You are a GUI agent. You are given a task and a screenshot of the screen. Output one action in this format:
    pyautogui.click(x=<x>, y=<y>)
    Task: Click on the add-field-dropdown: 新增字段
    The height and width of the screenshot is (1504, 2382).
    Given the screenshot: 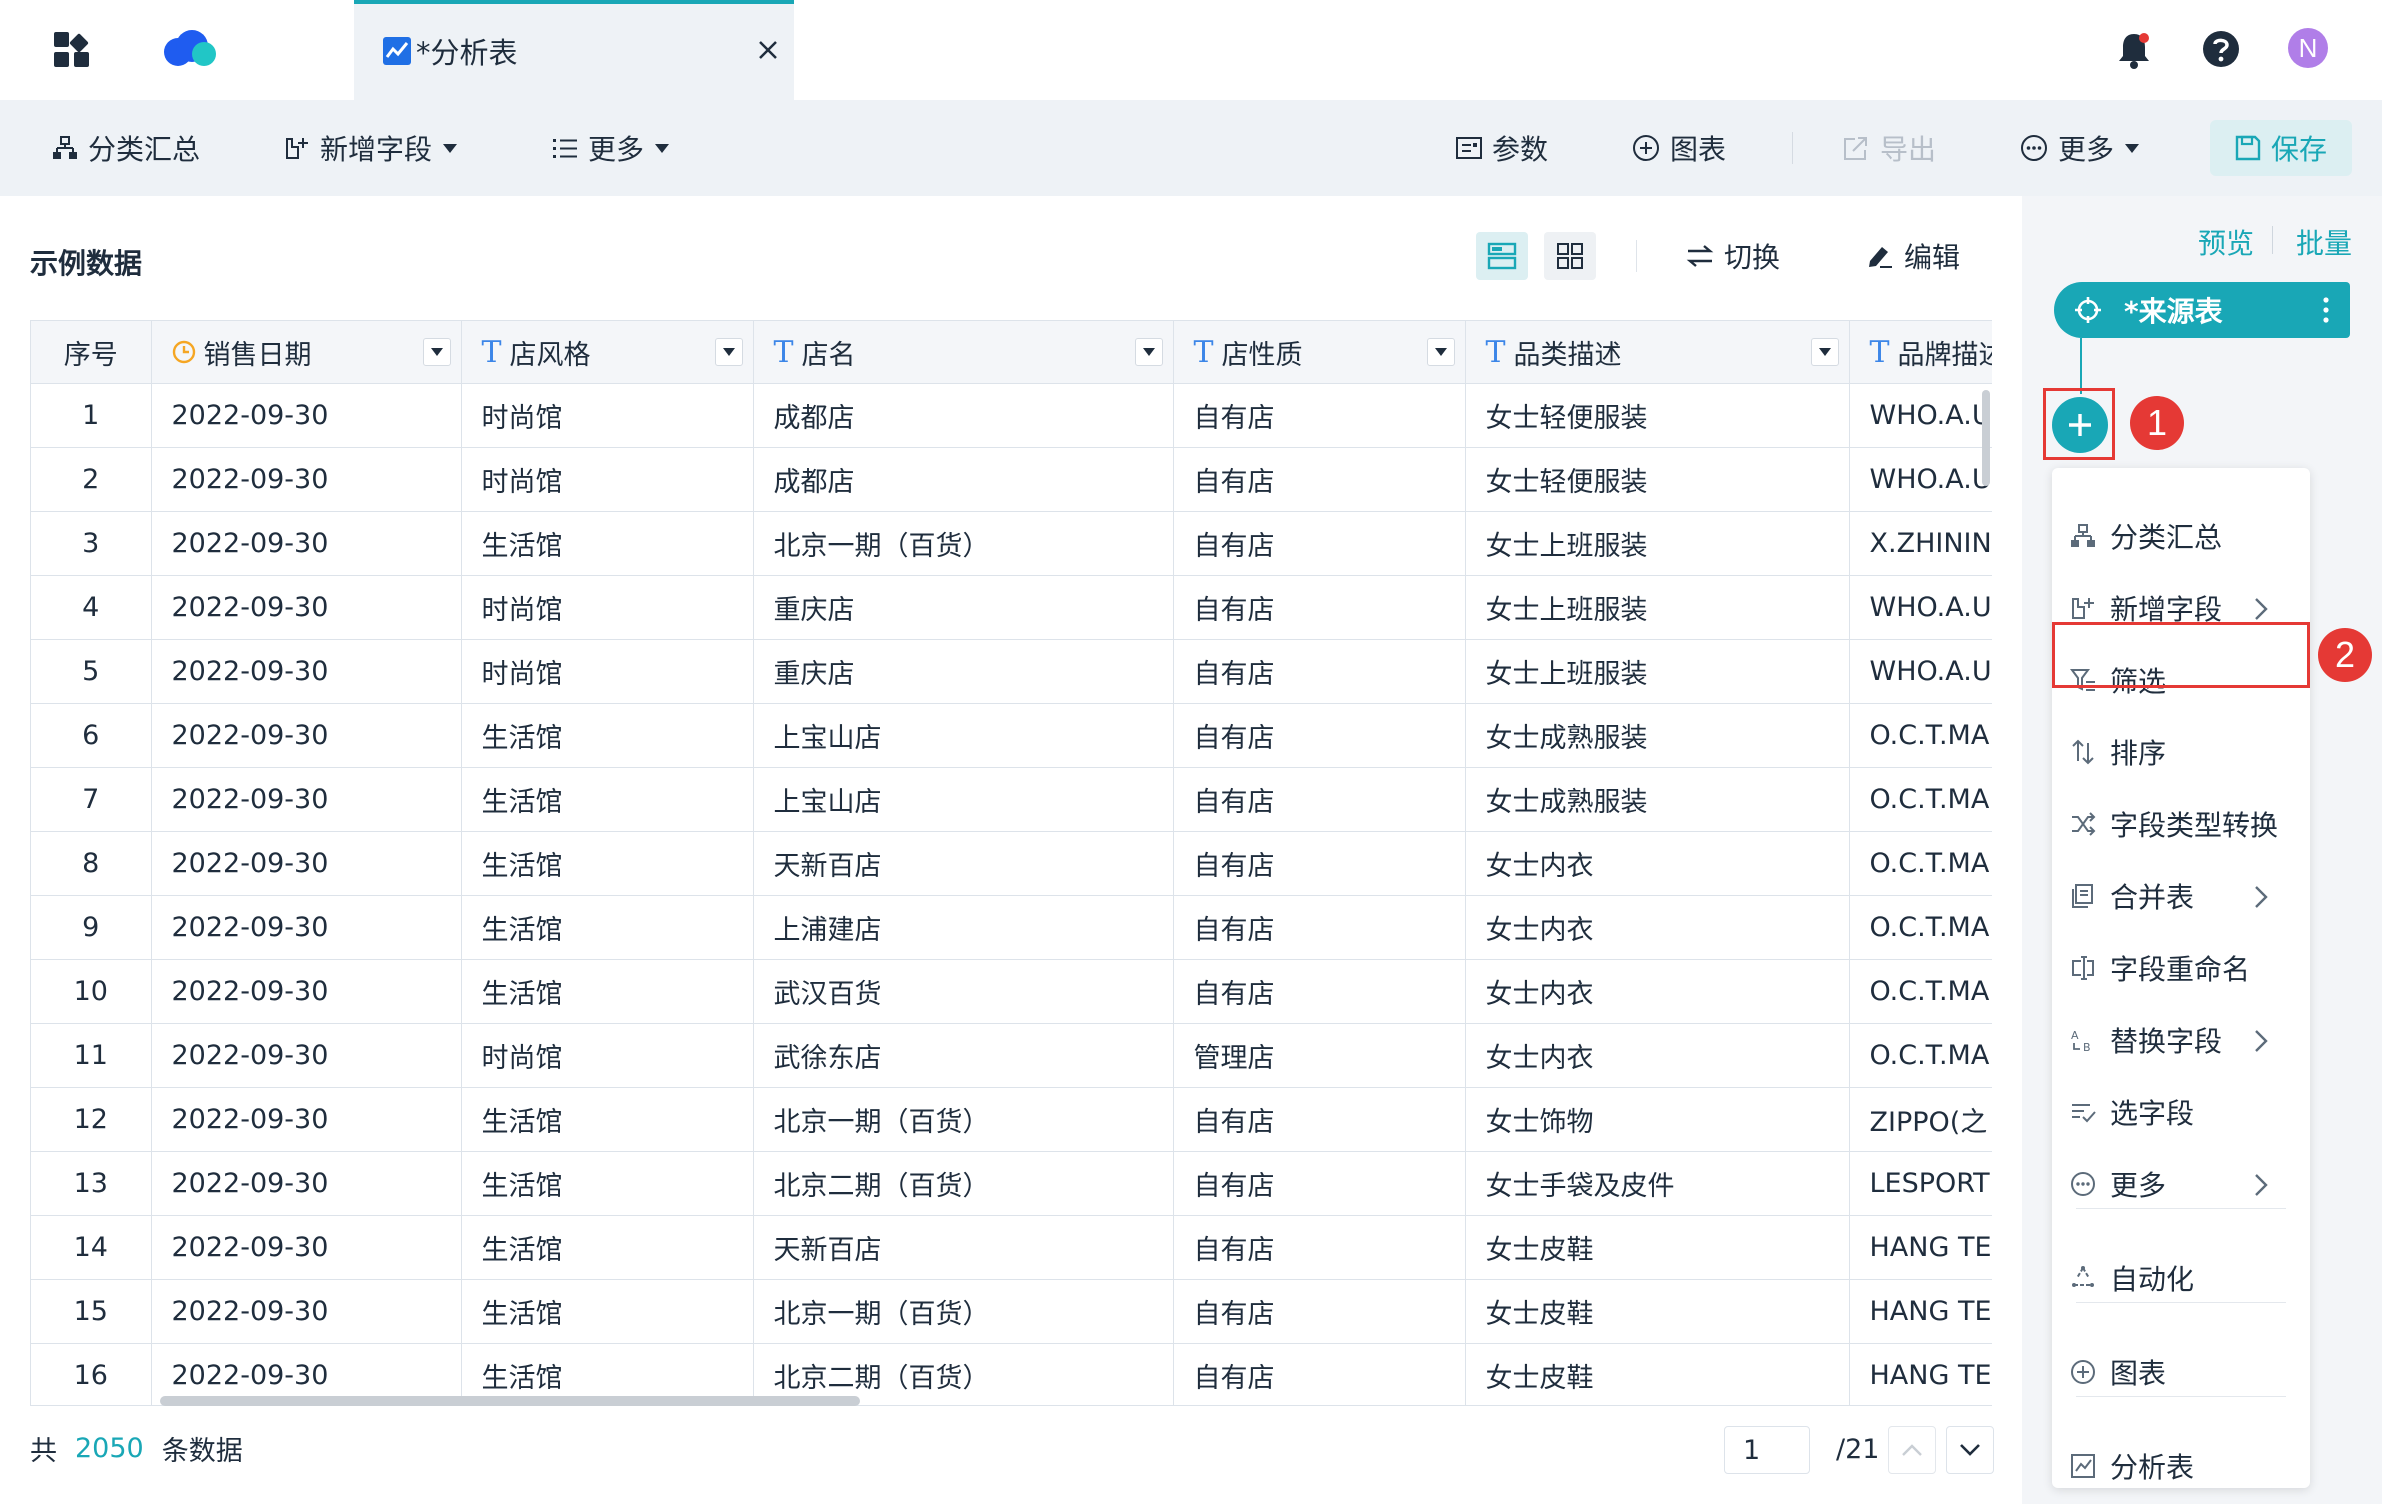 What is the action you would take?
    pyautogui.click(x=376, y=148)
    